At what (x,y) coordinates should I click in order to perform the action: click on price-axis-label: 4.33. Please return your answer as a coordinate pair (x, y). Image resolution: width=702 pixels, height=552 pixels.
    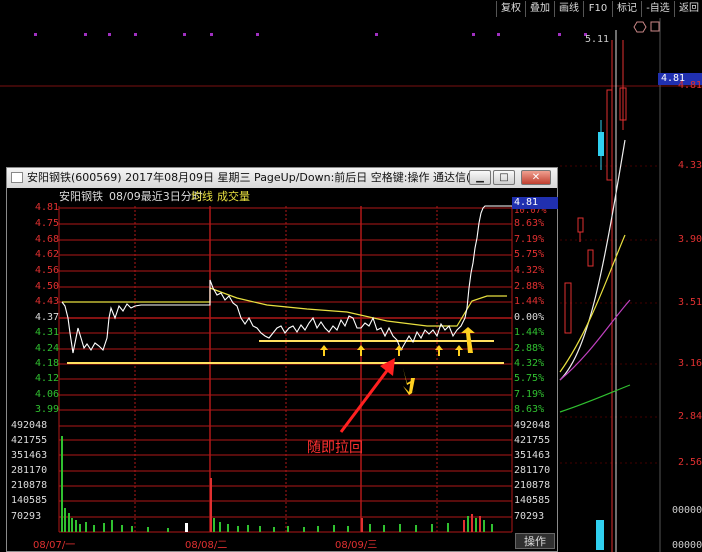
    Looking at the image, I should click on (690, 165).